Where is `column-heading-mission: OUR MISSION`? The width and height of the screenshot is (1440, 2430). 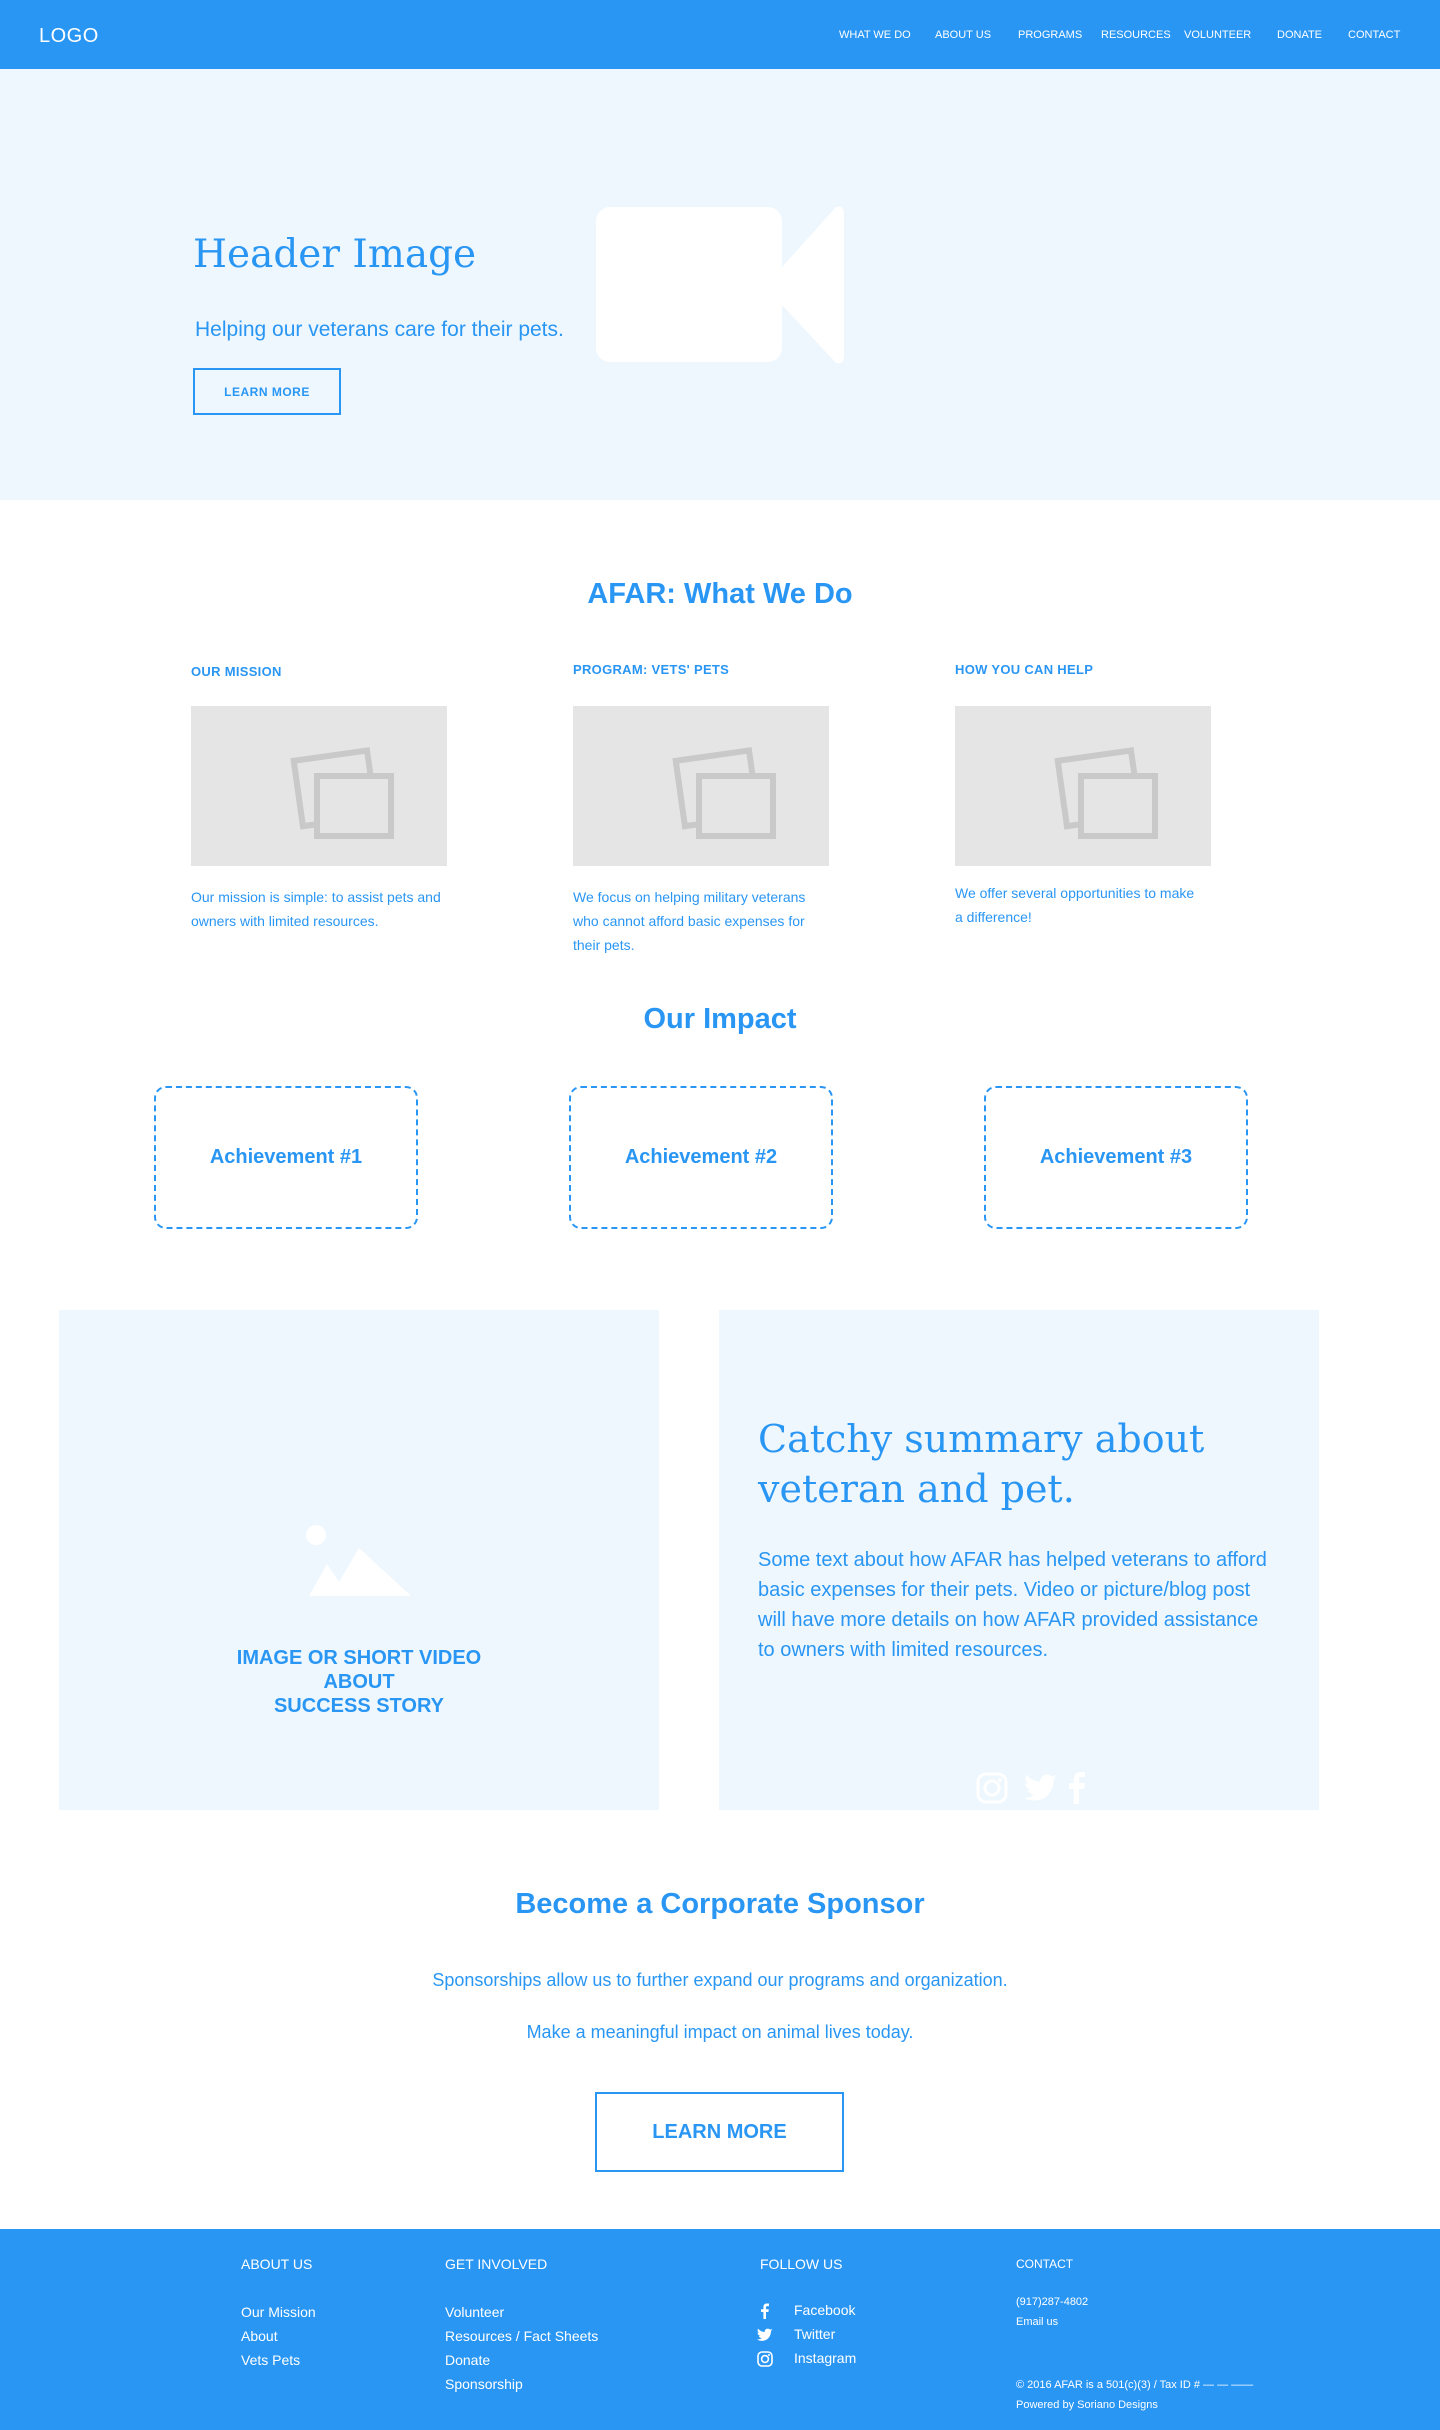
column-heading-mission: OUR MISSION is located at coordinates (236, 671).